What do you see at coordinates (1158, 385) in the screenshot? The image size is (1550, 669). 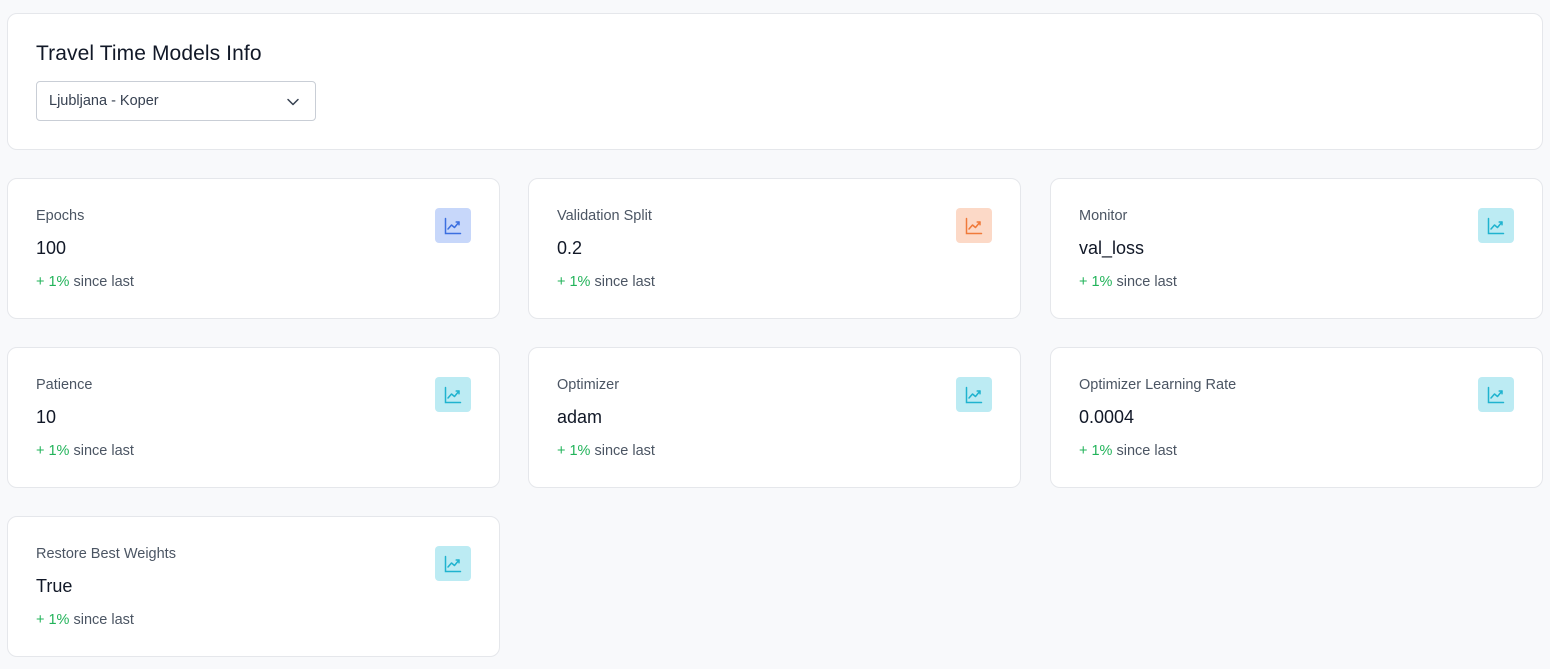 I see `stat-label: Optimizer Learning Rate` at bounding box center [1158, 385].